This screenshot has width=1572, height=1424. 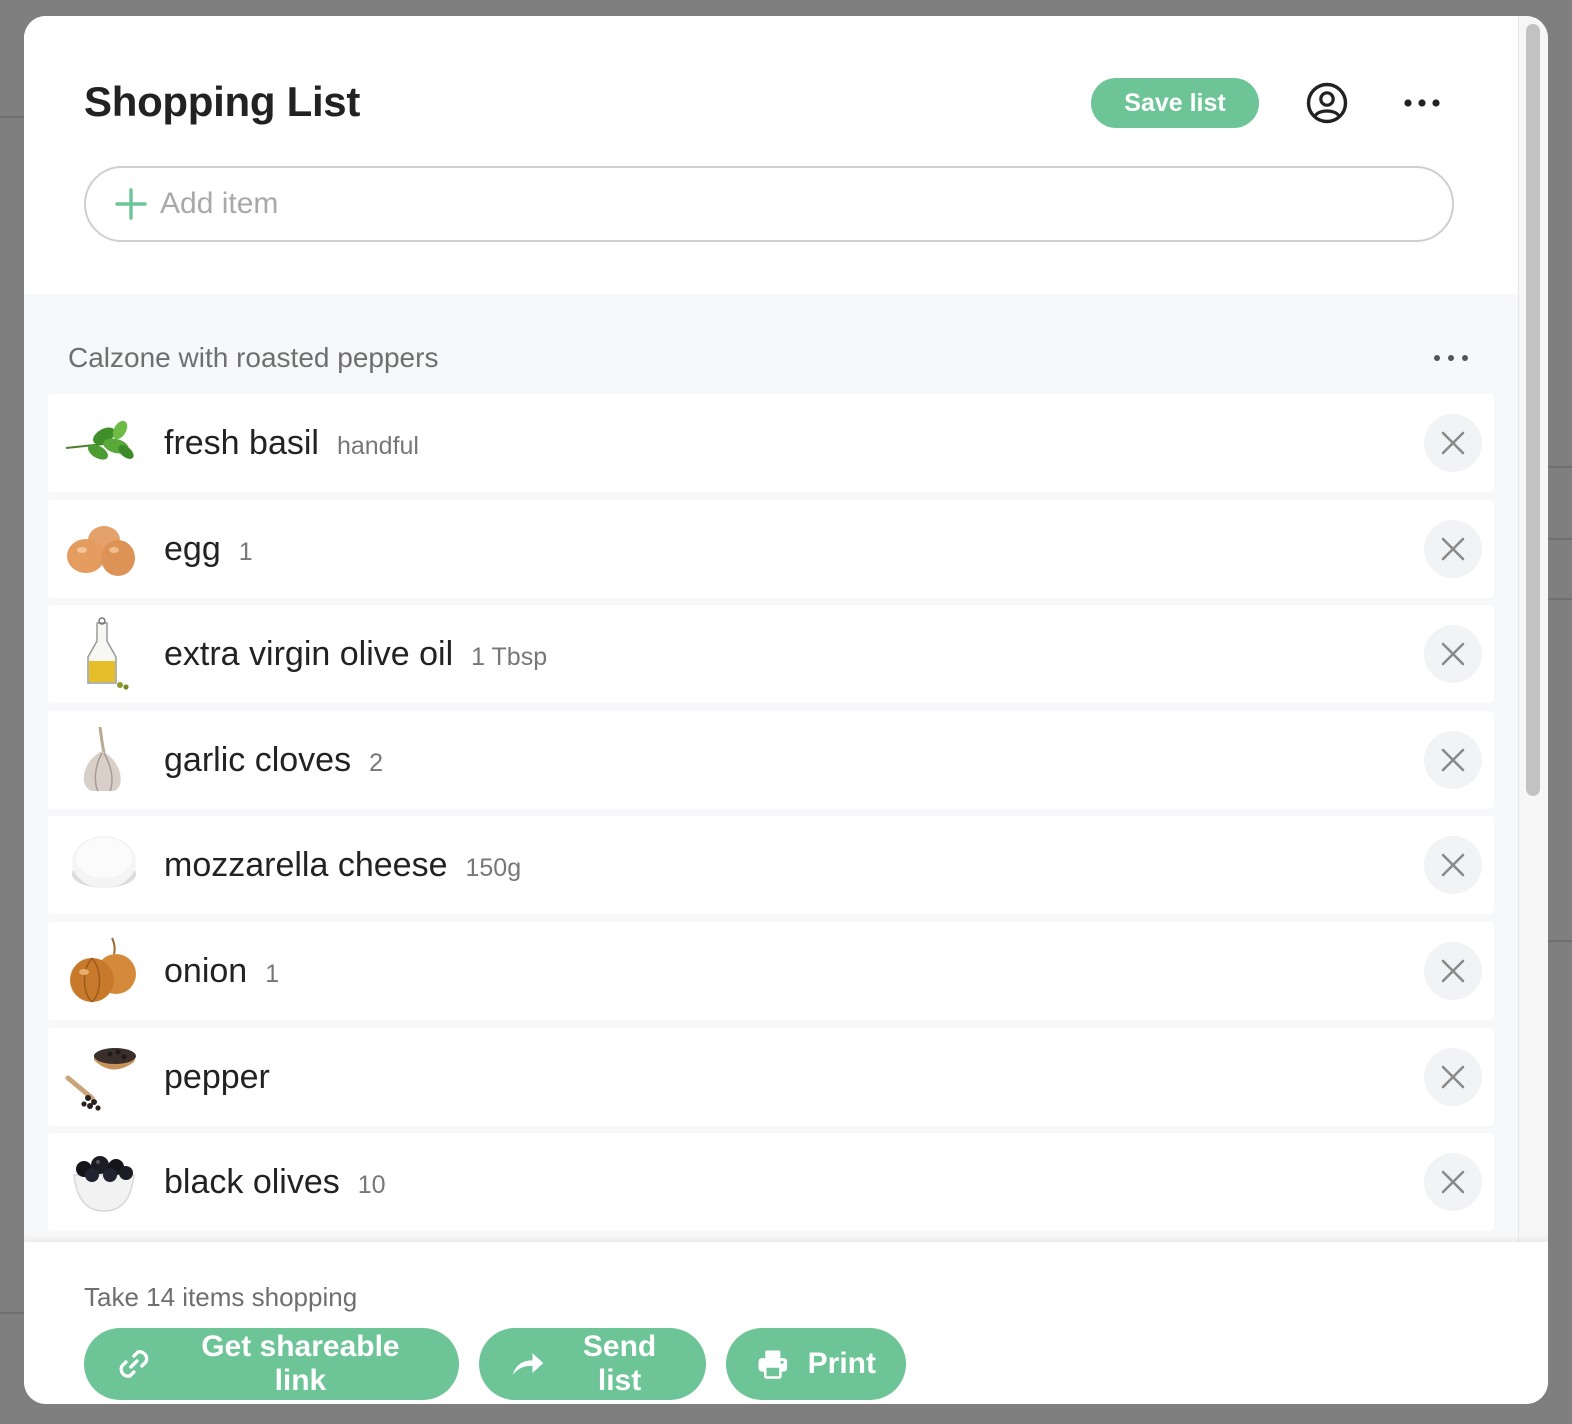 What do you see at coordinates (134, 1364) in the screenshot?
I see `link-icon` at bounding box center [134, 1364].